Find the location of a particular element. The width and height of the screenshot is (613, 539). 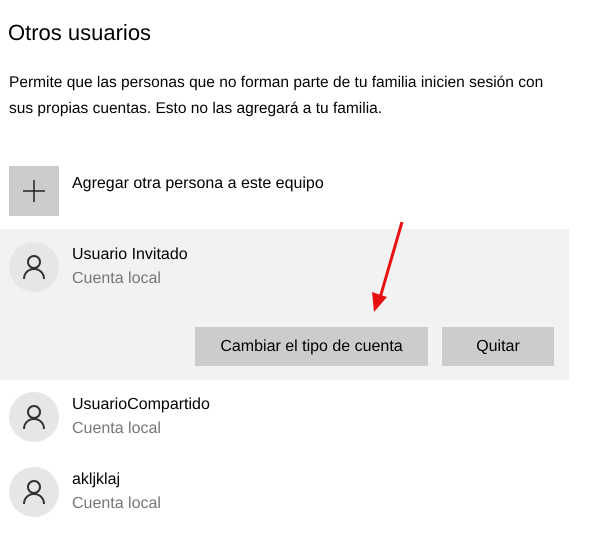

user-name: akljklaj is located at coordinates (97, 480).